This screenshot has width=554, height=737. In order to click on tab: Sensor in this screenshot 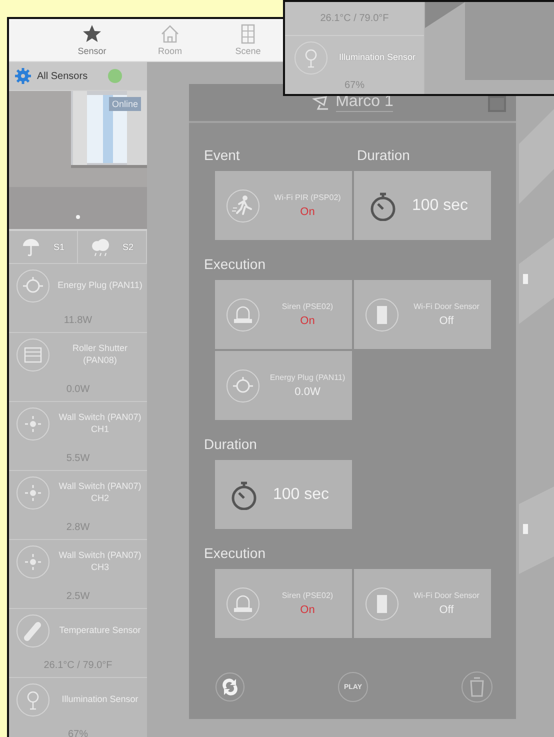, I will do `click(92, 40)`.